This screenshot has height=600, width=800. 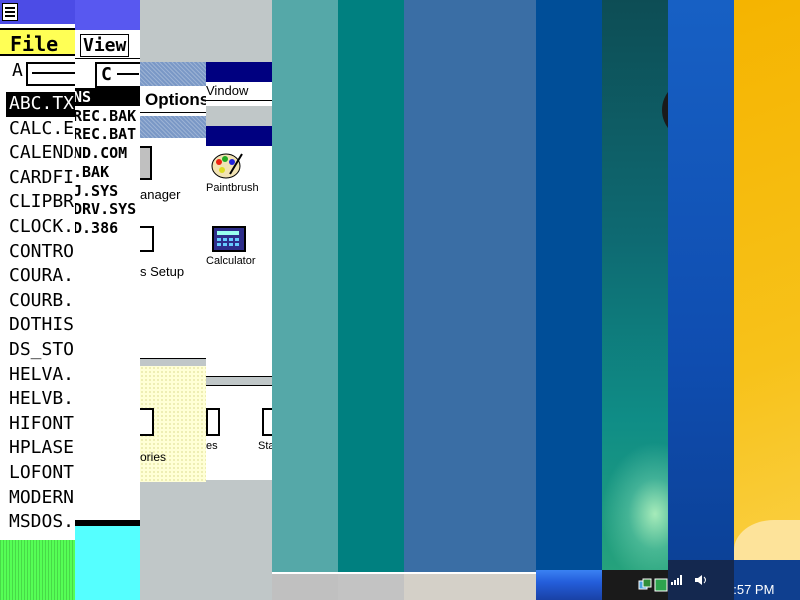 What do you see at coordinates (40, 104) in the screenshot?
I see `file-item: ABC.TX` at bounding box center [40, 104].